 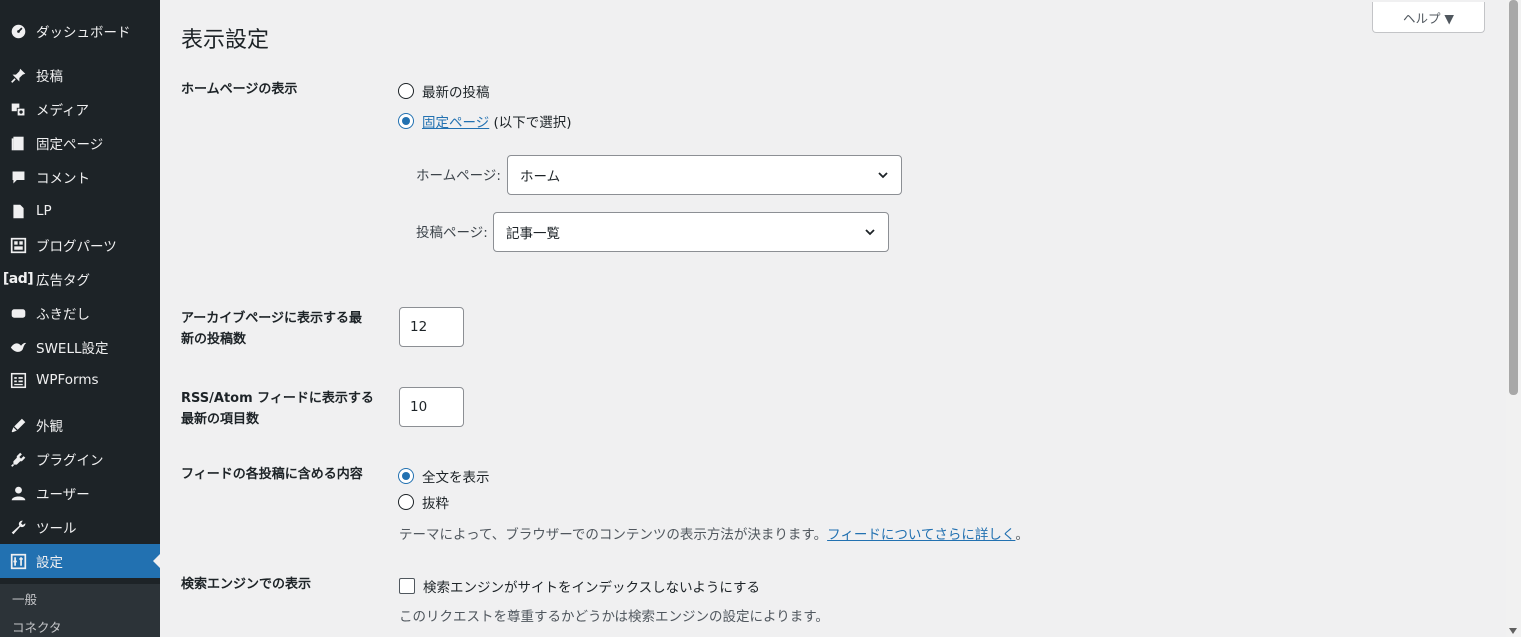 What do you see at coordinates (407, 586) in the screenshot?
I see `checkbox-box` at bounding box center [407, 586].